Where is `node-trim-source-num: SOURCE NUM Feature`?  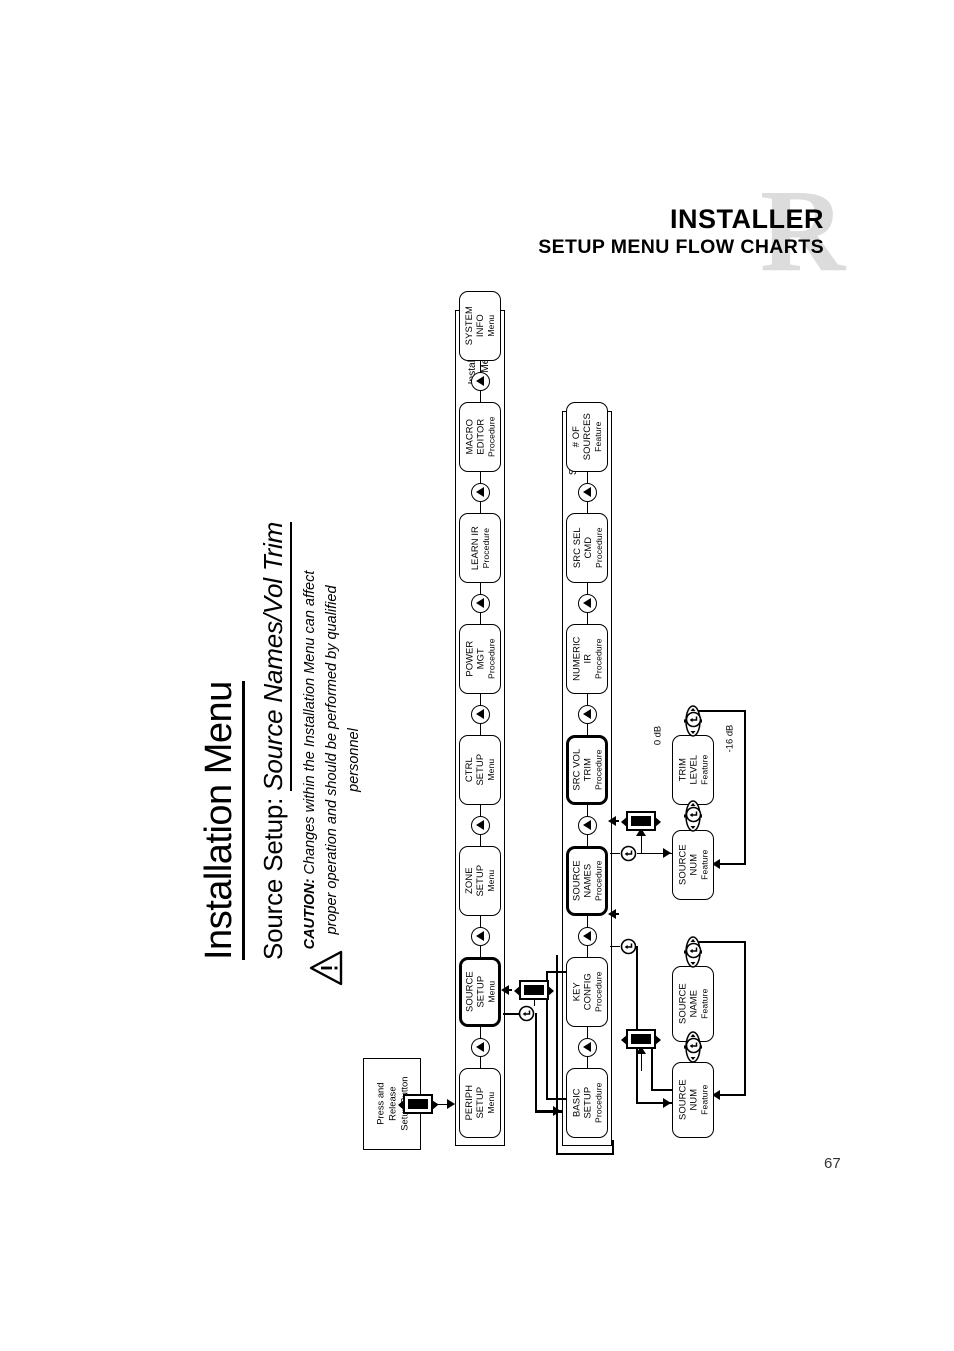
node-trim-source-num: SOURCE NUM Feature is located at coordinates (693, 865).